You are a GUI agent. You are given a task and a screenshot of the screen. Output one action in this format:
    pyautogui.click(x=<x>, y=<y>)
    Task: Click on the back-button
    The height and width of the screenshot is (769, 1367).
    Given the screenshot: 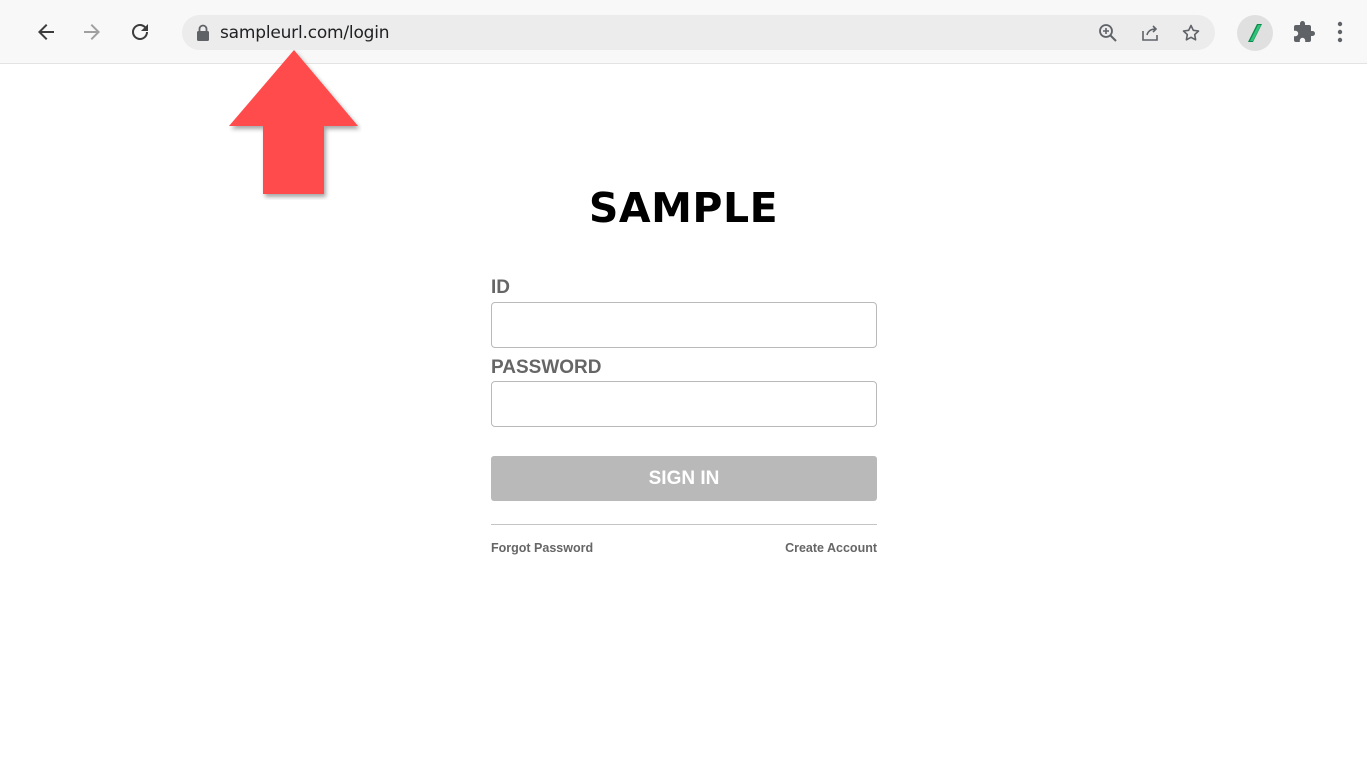 What is the action you would take?
    pyautogui.click(x=46, y=32)
    